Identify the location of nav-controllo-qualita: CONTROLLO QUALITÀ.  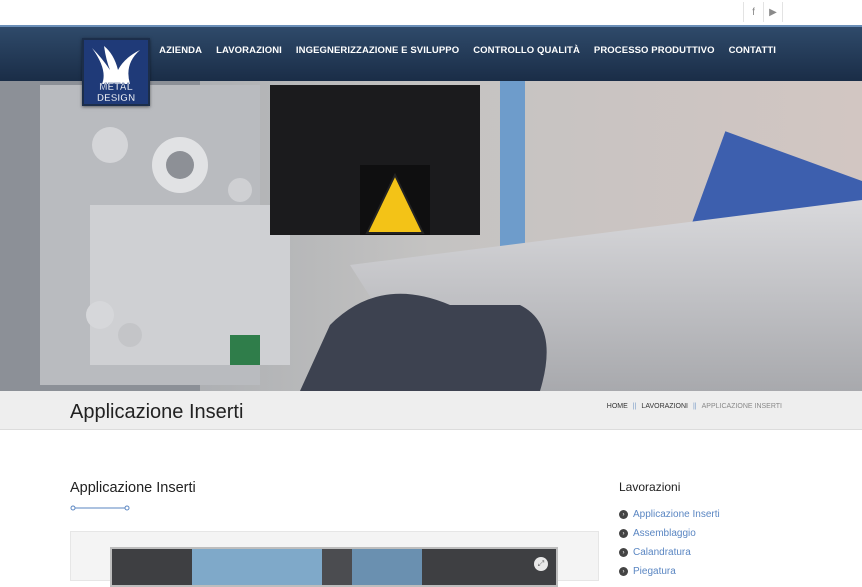
(526, 50).